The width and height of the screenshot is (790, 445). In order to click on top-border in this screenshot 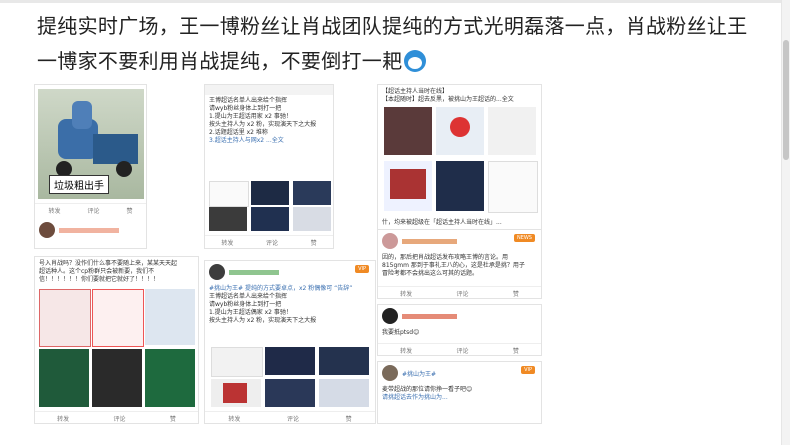, I will do `click(395, 1)`.